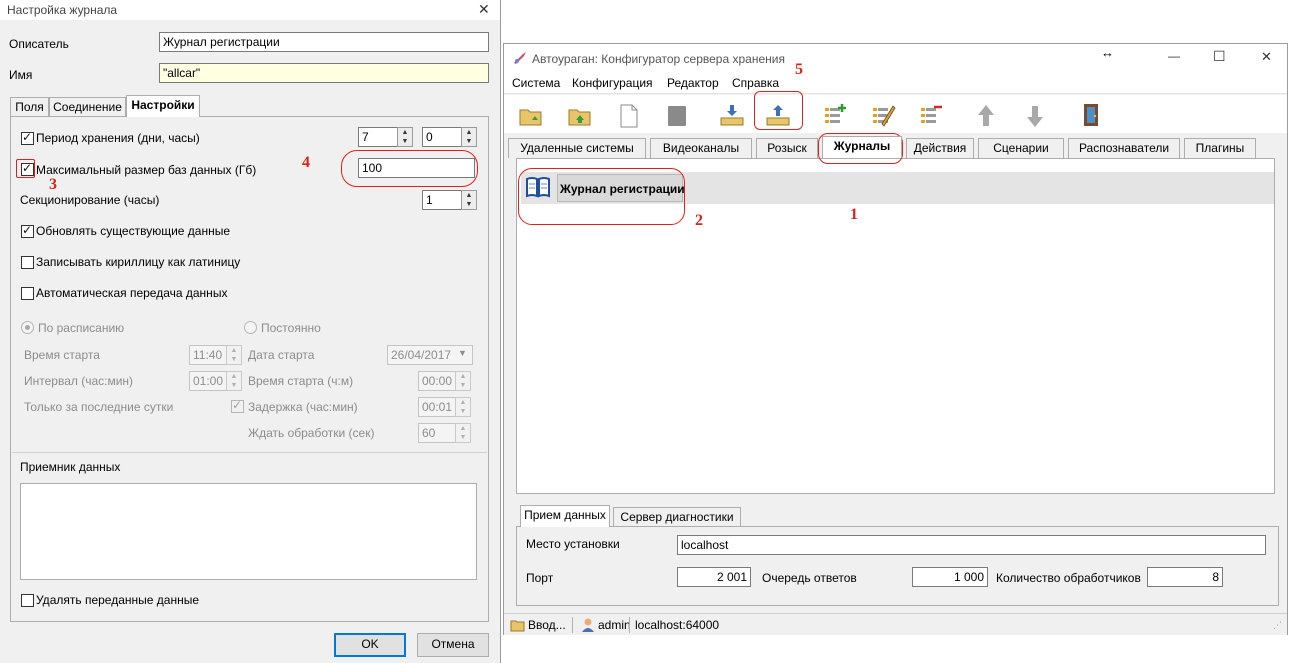  I want to click on start-time-spinner: ▲ ▼, so click(234, 355).